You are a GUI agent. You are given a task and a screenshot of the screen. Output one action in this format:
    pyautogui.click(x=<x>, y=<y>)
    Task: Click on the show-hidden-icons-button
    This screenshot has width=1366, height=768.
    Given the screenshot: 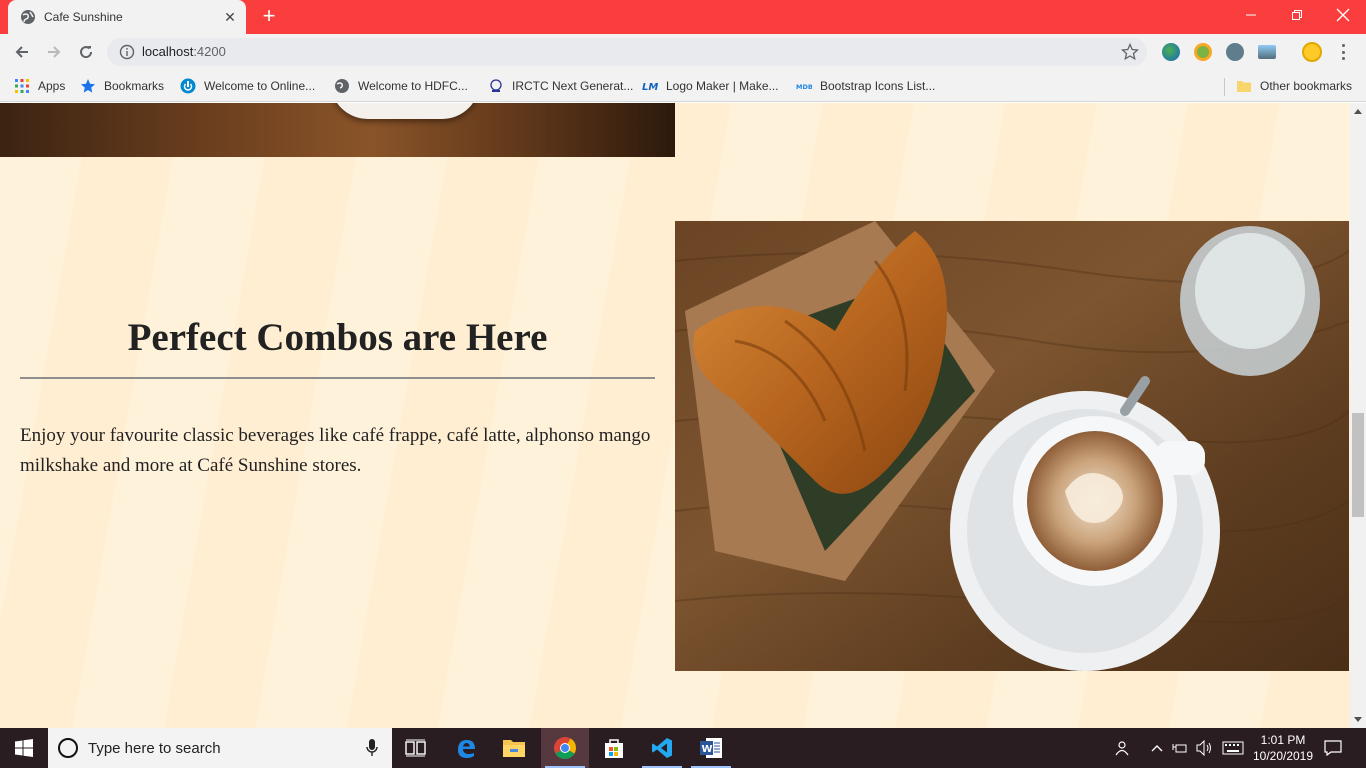 What is the action you would take?
    pyautogui.click(x=1157, y=748)
    